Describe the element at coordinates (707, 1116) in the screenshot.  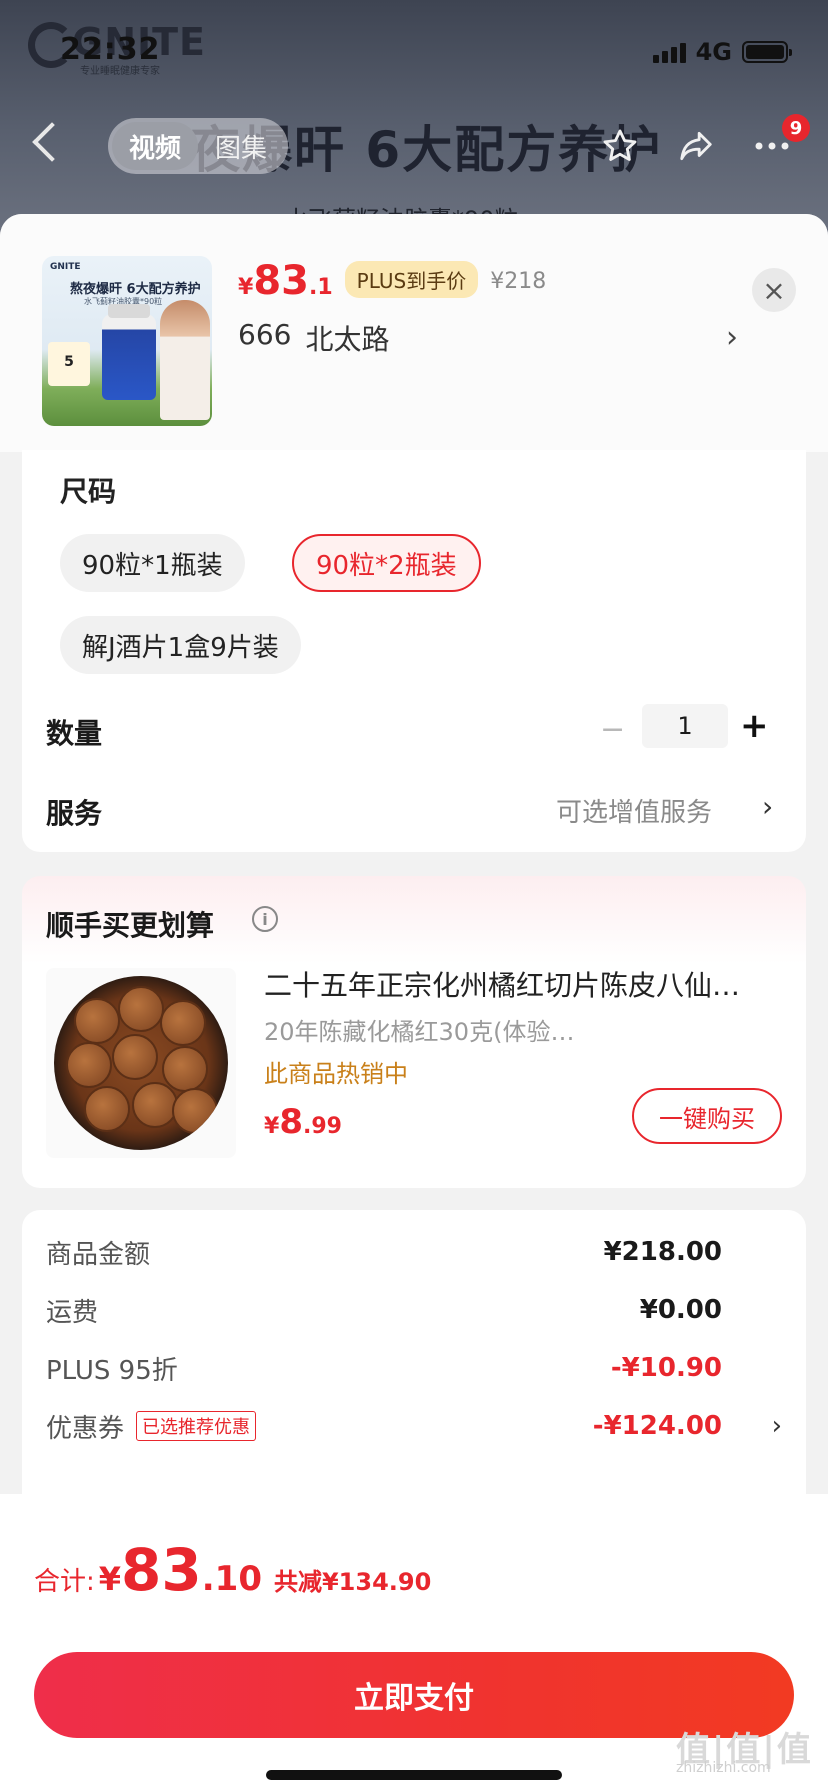
I see `one-click-buy-button: 一键购买` at that location.